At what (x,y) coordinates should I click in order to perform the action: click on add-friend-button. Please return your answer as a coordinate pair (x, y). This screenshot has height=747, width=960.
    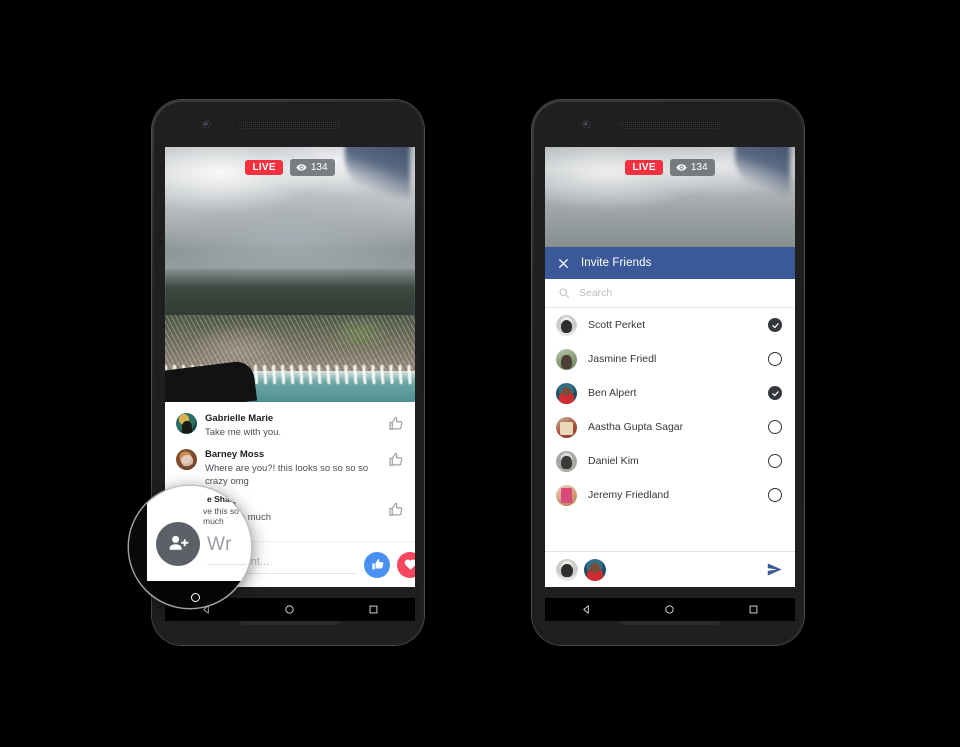
    Looking at the image, I should click on (178, 544).